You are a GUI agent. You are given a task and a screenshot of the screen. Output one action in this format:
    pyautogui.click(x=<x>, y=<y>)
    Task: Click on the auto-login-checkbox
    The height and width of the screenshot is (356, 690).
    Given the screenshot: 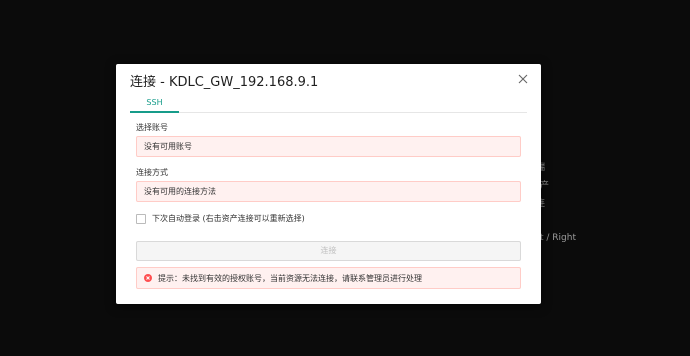 What is the action you would take?
    pyautogui.click(x=141, y=218)
    